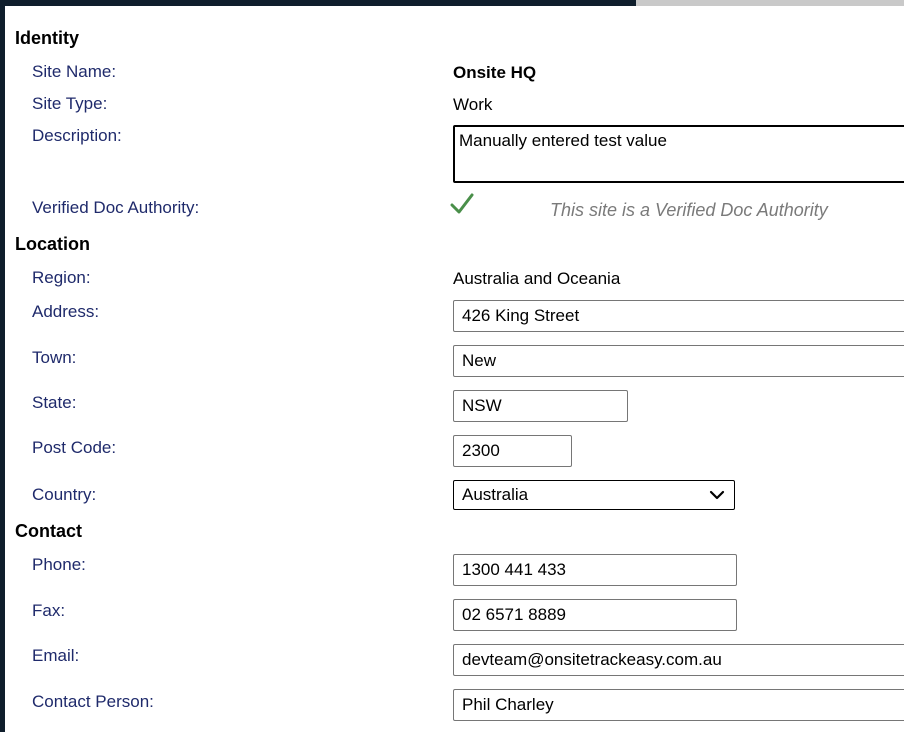 The image size is (904, 732). What do you see at coordinates (770, 3) in the screenshot?
I see `top-bar-right` at bounding box center [770, 3].